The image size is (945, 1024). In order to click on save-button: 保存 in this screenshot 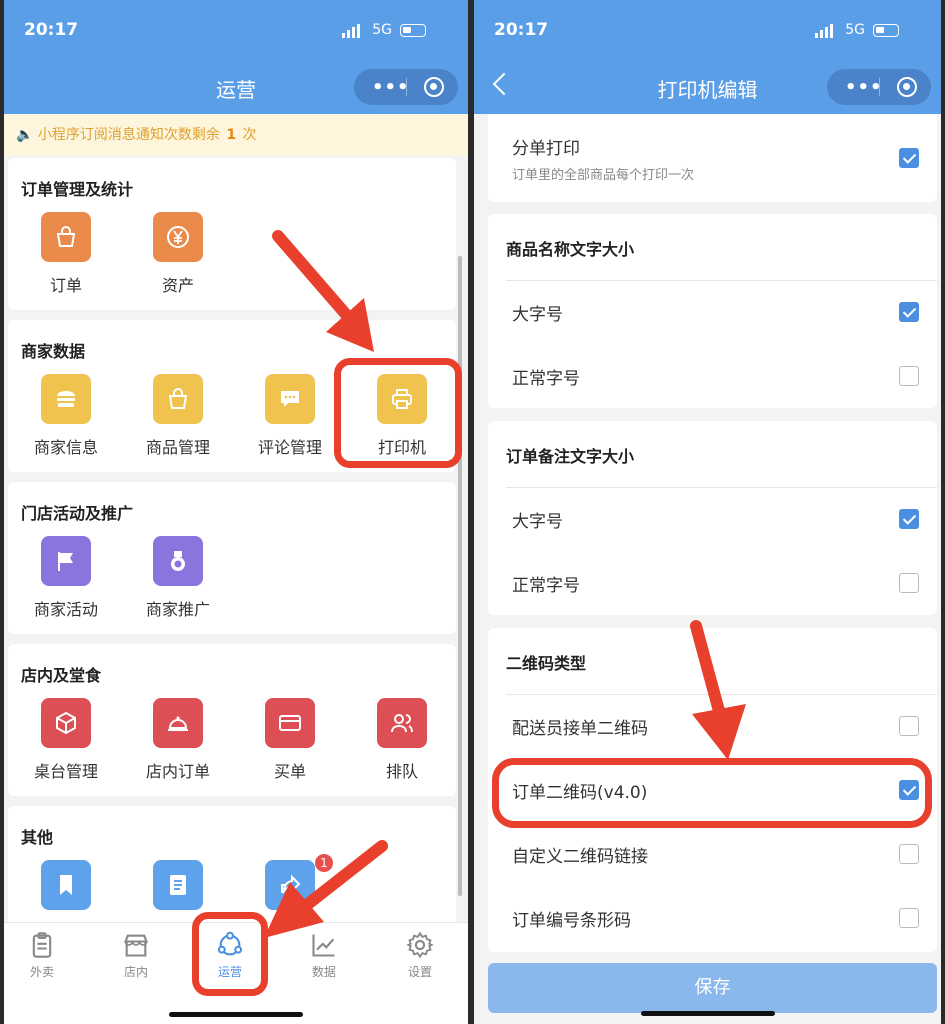, I will do `click(712, 988)`.